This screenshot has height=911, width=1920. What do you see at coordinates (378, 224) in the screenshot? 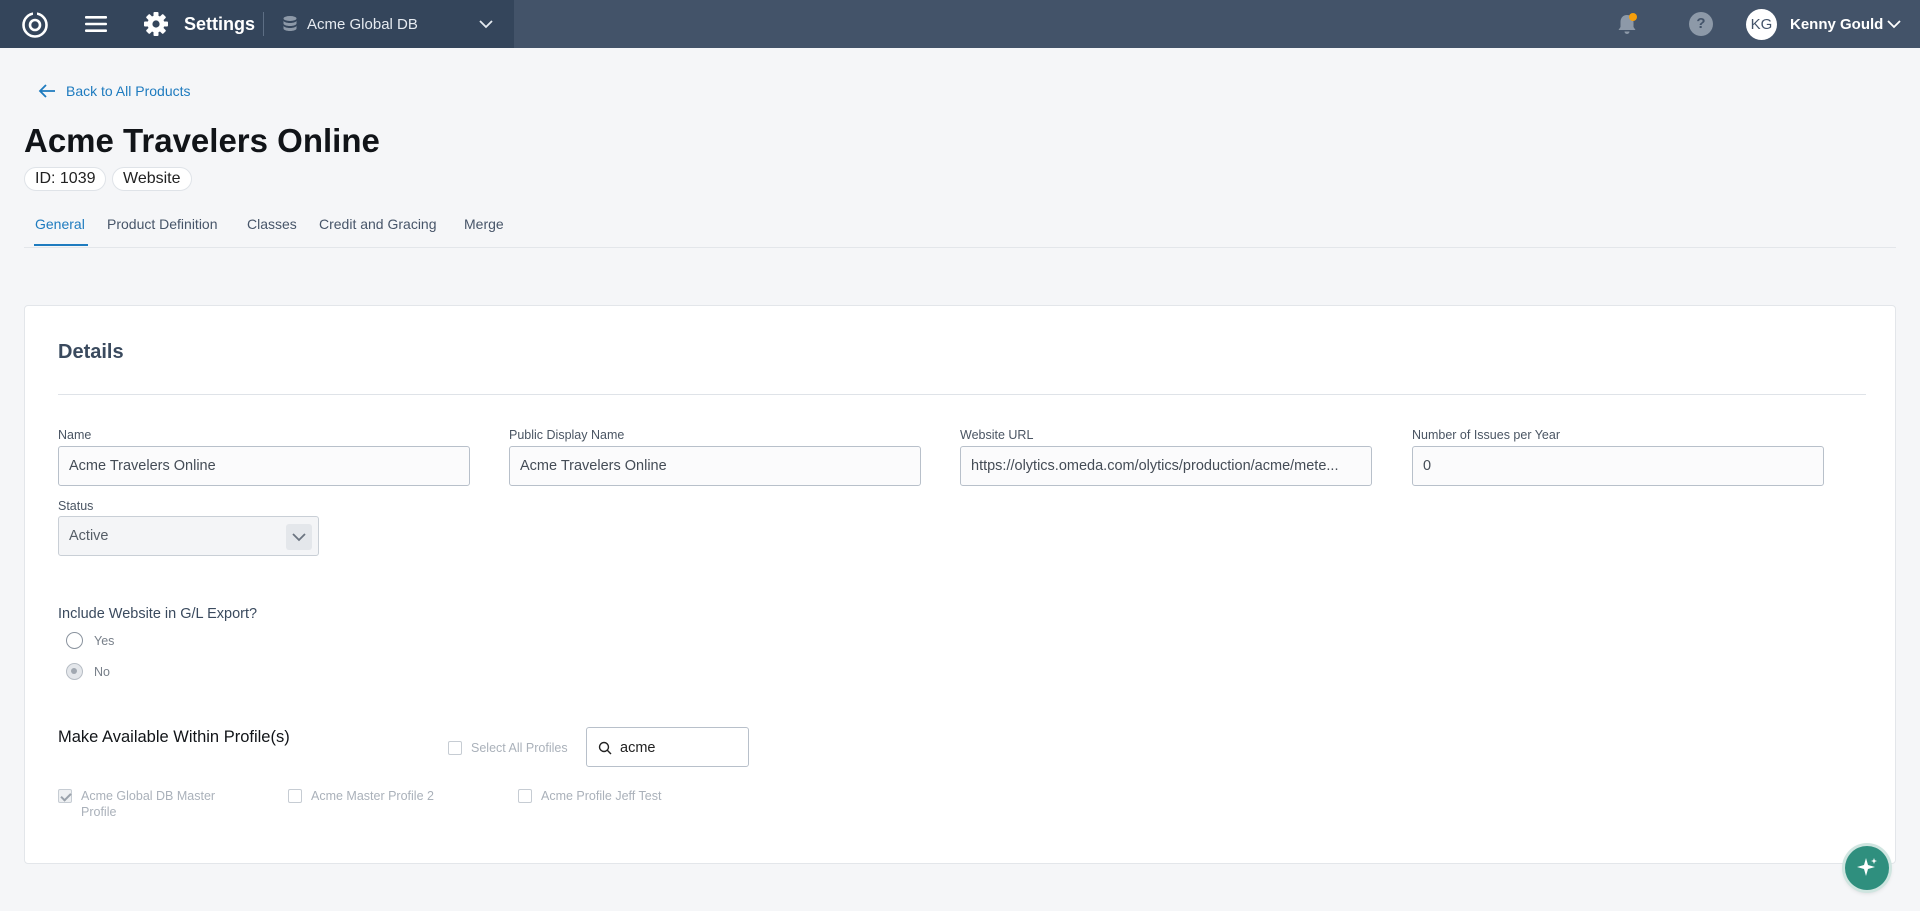
I see `tab-credit-and-gracing: Credit and Gracing` at bounding box center [378, 224].